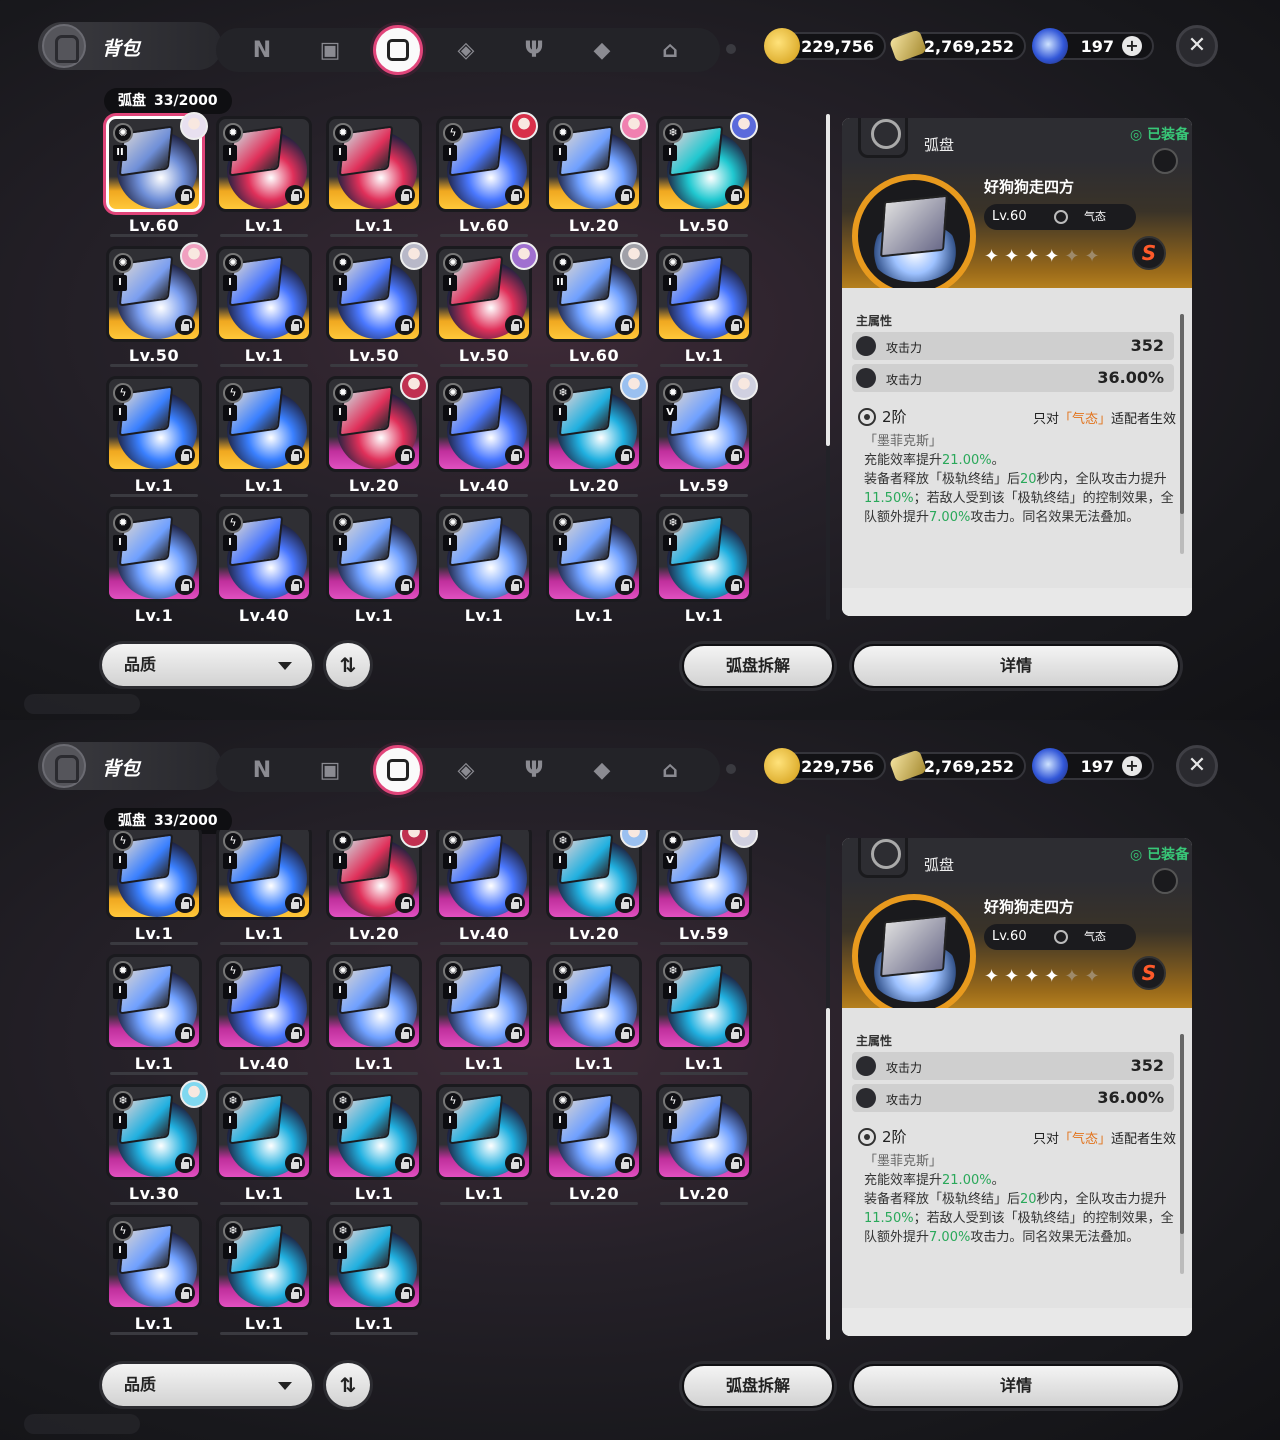 The image size is (1280, 1440). I want to click on divider-dot, so click(731, 769).